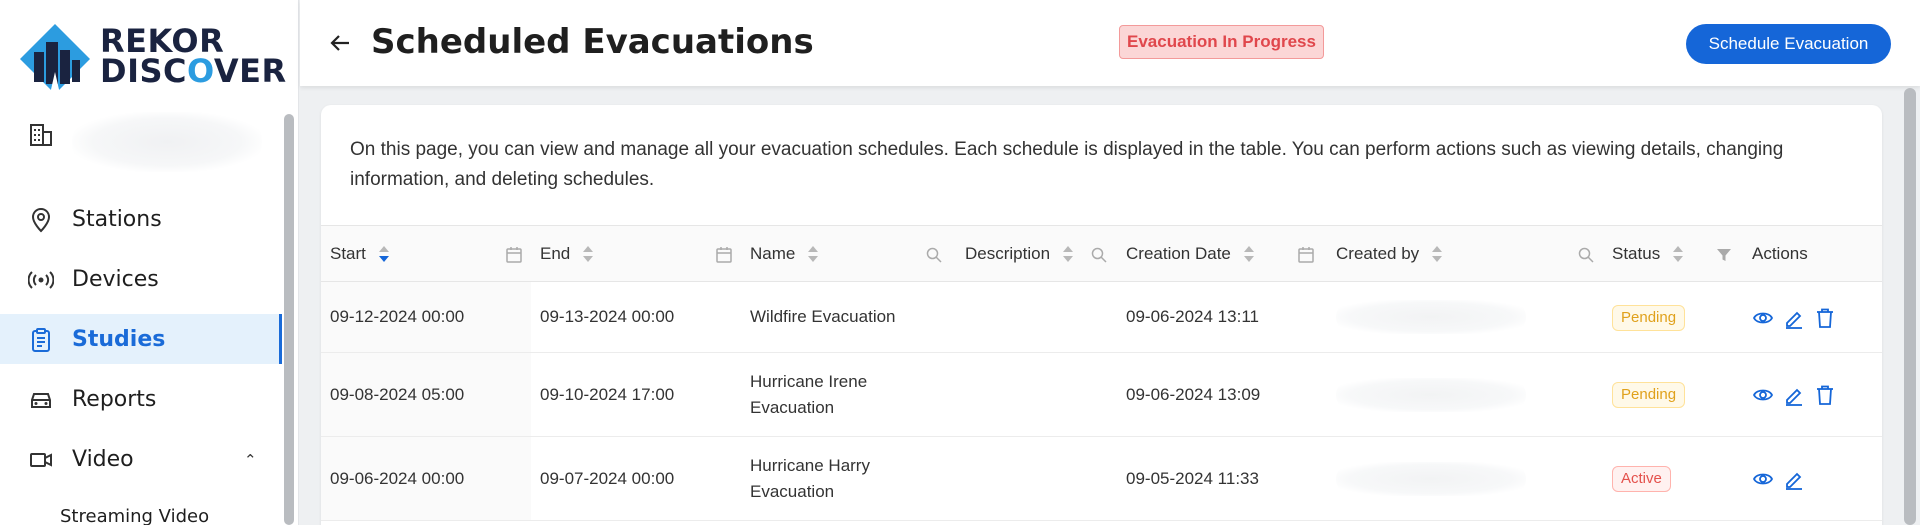  What do you see at coordinates (1636, 253) in the screenshot?
I see `column-label: Status` at bounding box center [1636, 253].